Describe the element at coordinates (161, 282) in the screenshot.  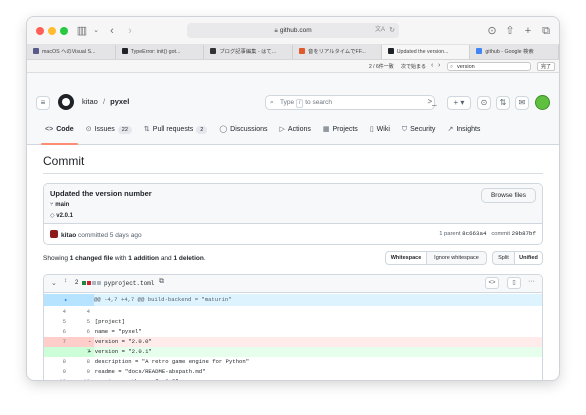
I see `copy-icon: ⧉` at that location.